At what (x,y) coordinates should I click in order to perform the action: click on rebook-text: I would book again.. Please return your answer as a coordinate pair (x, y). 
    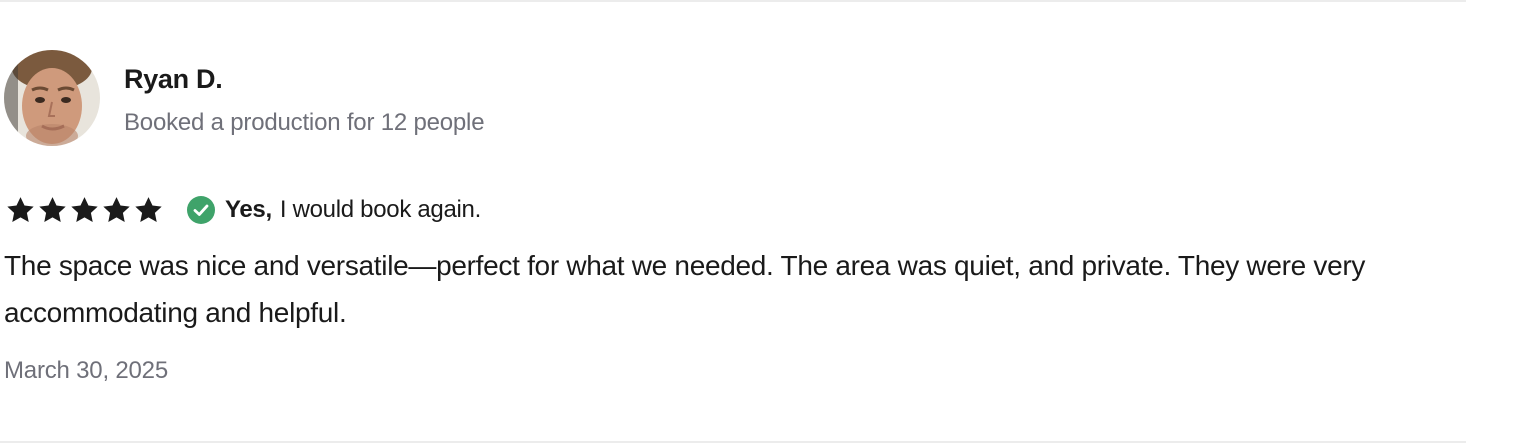
    Looking at the image, I should click on (380, 209).